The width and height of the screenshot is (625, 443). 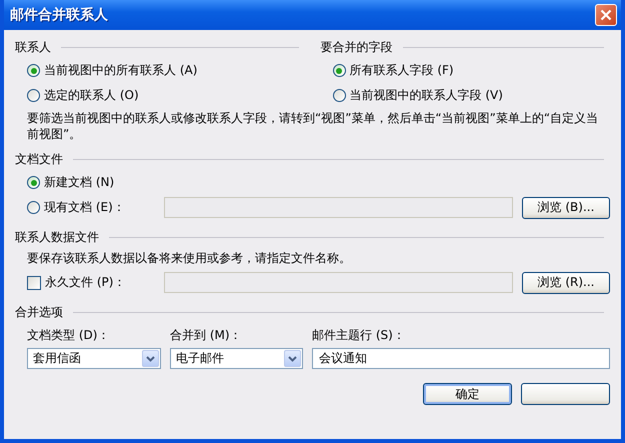 What do you see at coordinates (189, 258) in the screenshot?
I see `hint-text: 要保存该联系人数据以备将来使用或参考，请指定文件名称。` at bounding box center [189, 258].